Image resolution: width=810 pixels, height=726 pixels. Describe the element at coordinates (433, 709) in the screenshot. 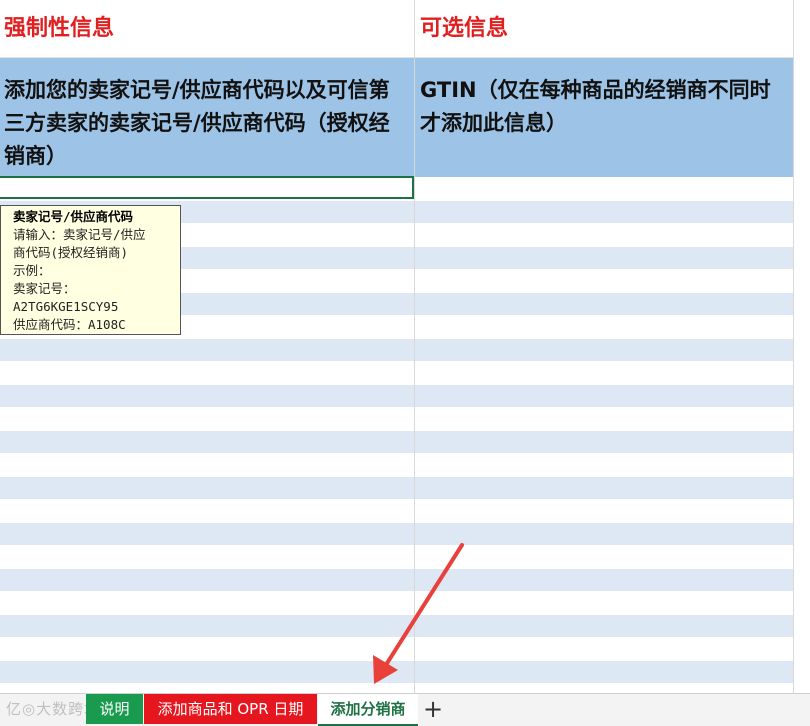

I see `add-sheet-button: +` at that location.